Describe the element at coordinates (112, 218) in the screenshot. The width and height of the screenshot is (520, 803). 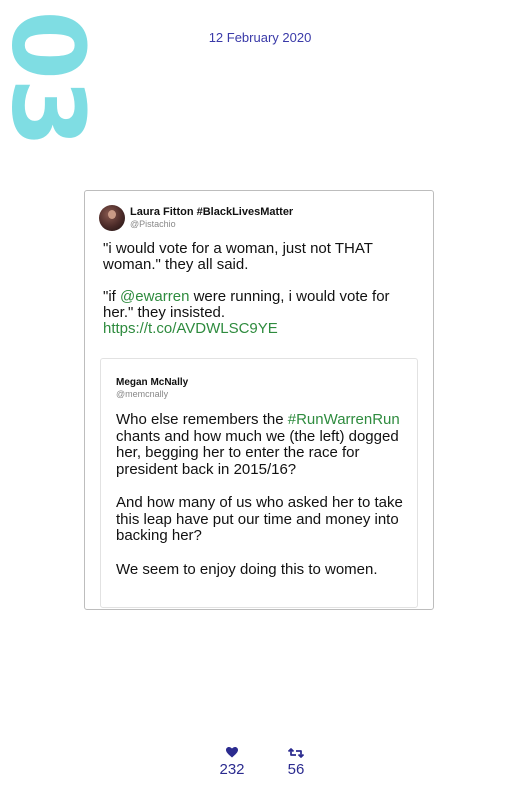
I see `avatar` at that location.